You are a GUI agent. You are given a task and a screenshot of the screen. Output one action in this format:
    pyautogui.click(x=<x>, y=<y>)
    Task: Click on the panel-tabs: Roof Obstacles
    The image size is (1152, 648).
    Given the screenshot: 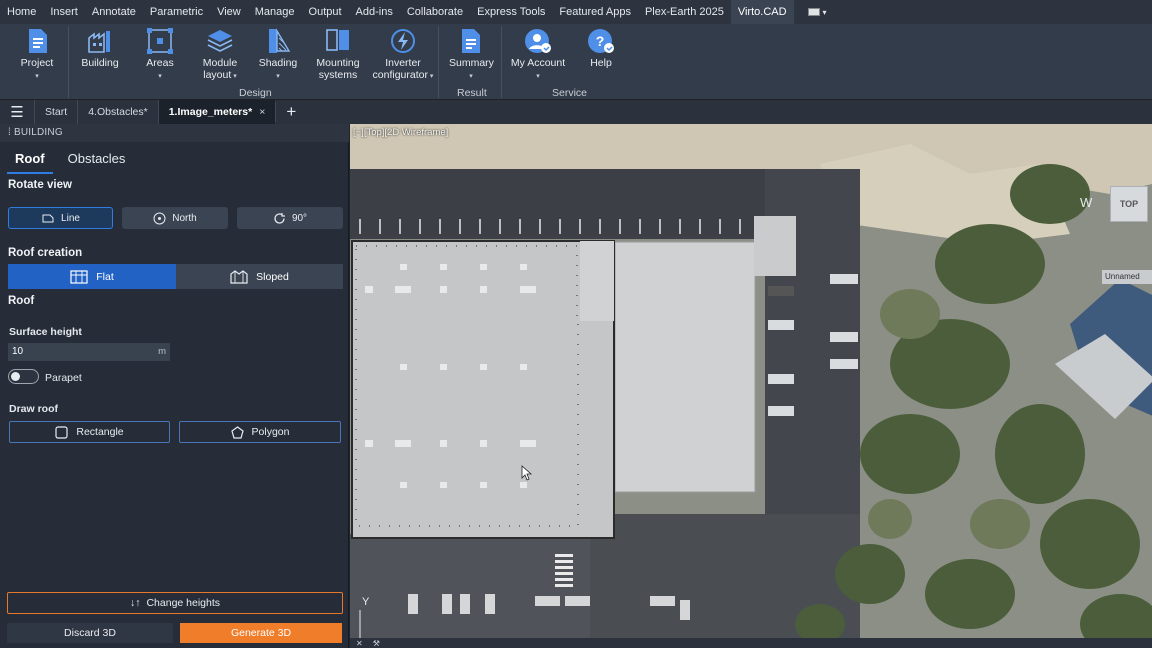 What is the action you would take?
    pyautogui.click(x=66, y=159)
    